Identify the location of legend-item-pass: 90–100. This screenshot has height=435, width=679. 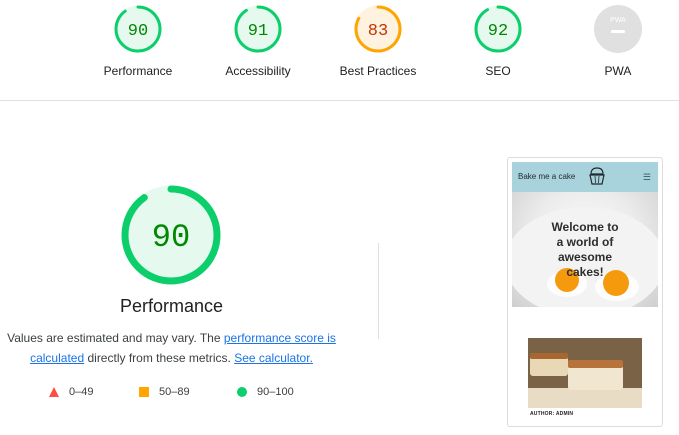
(265, 392).